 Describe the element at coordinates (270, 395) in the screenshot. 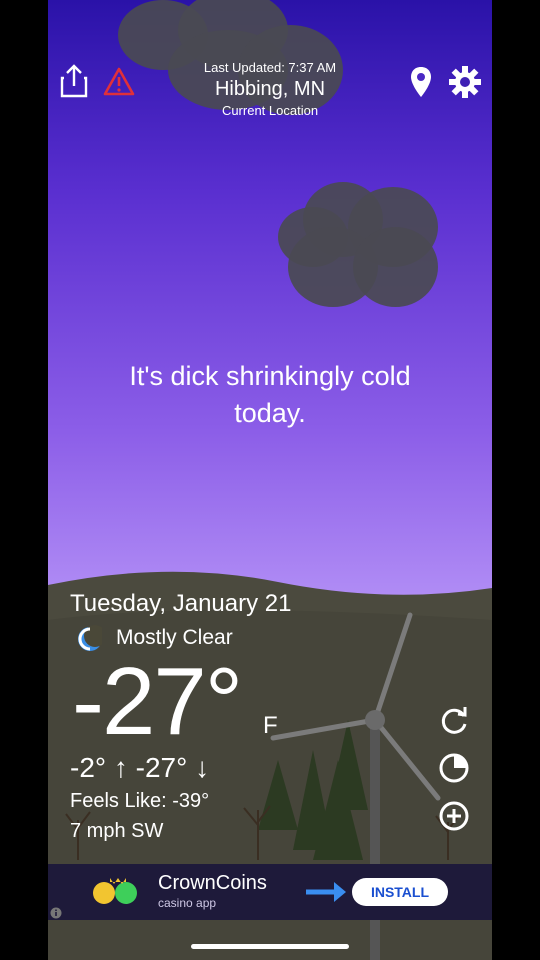

I see `weather-quote: It's dick shrinkingly cold today.` at that location.